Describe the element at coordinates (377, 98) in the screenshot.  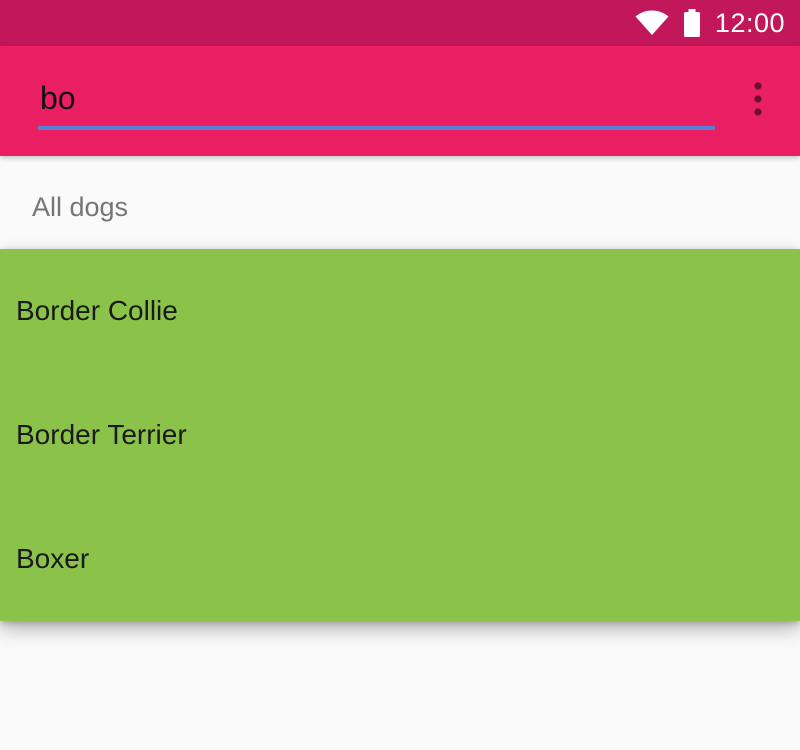
I see `search-input` at that location.